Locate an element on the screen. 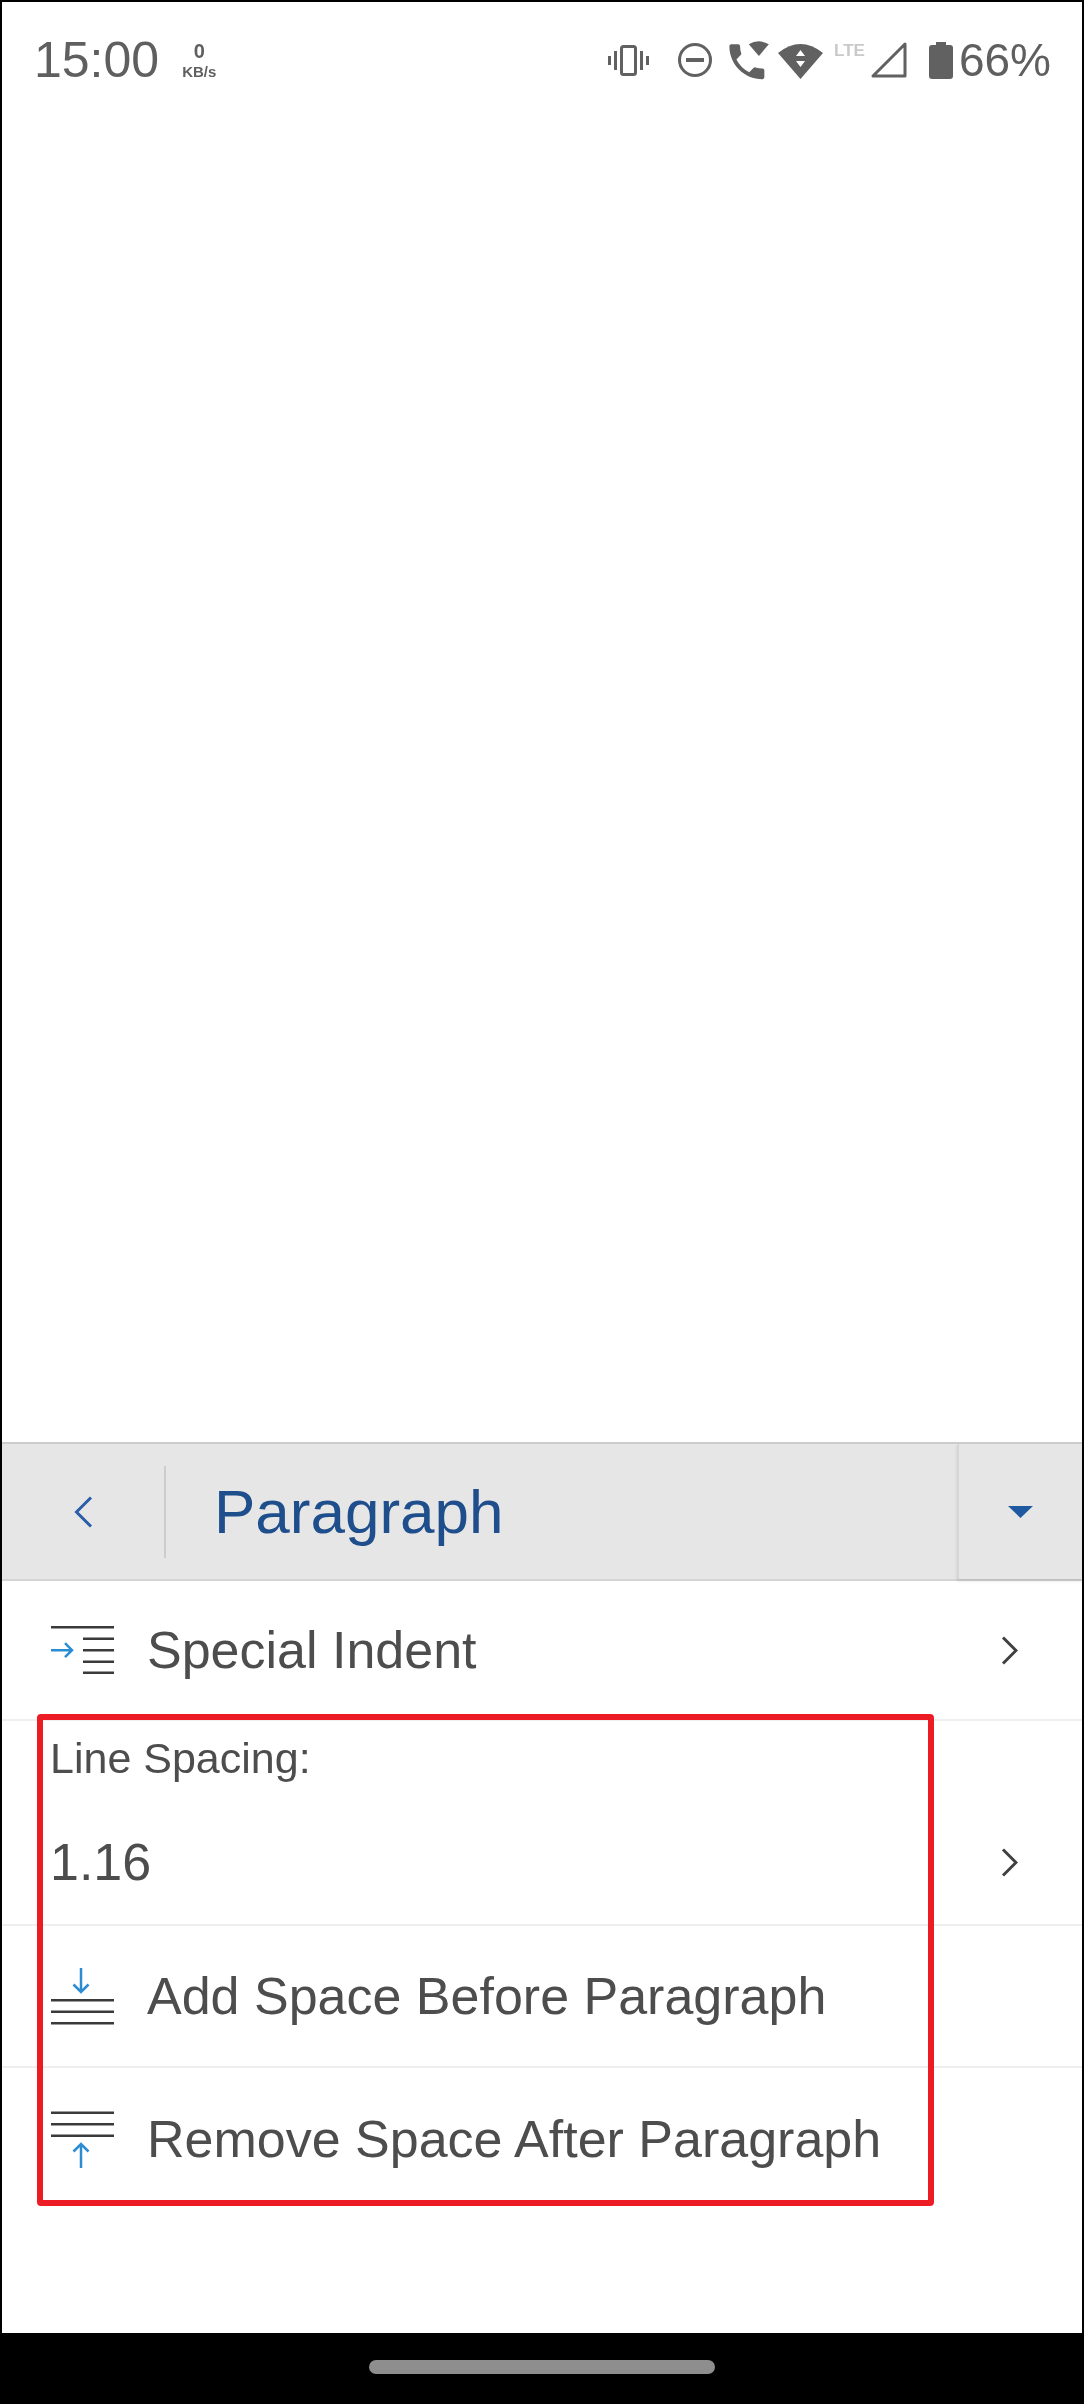 The image size is (1084, 2404). do-not-disturb-icon is located at coordinates (695, 60).